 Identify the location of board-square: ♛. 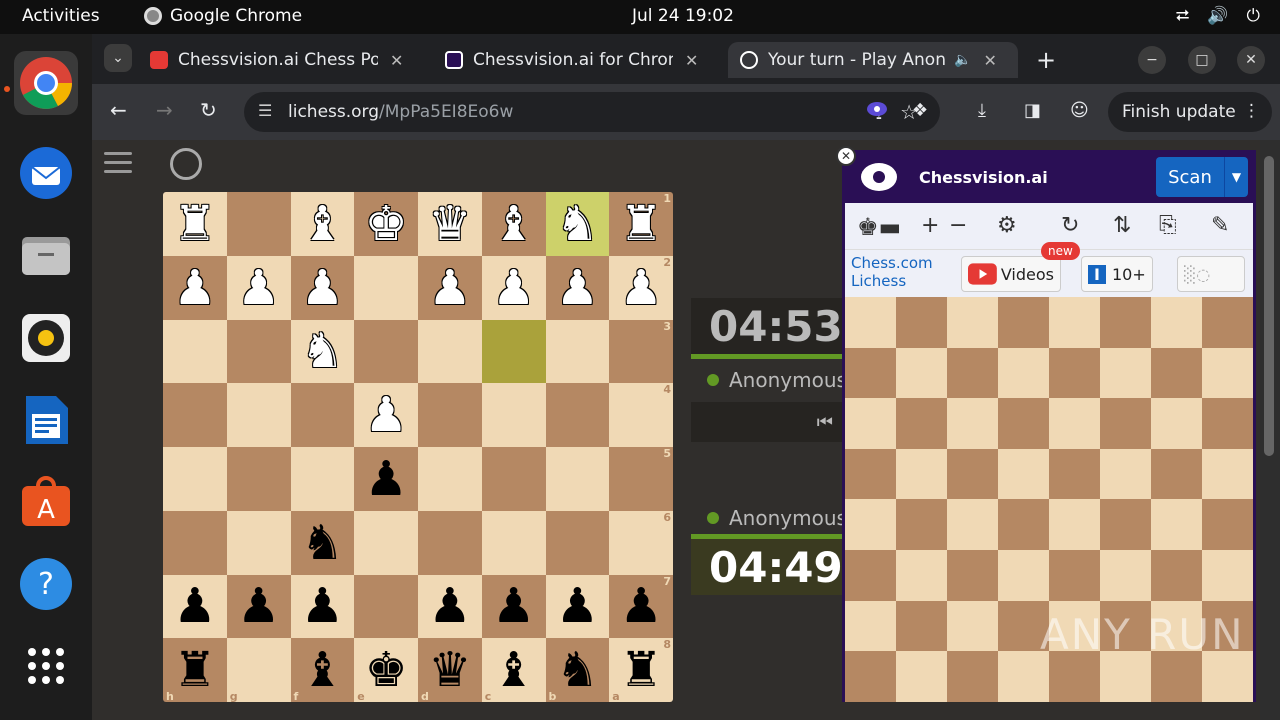
(450, 224).